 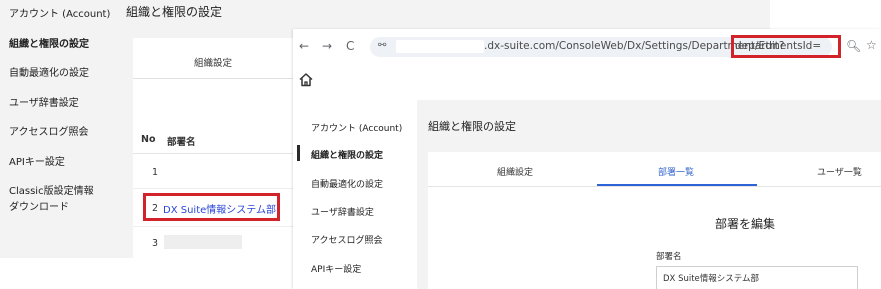 What do you see at coordinates (440, 46) in the screenshot?
I see `redacted-subdomain` at bounding box center [440, 46].